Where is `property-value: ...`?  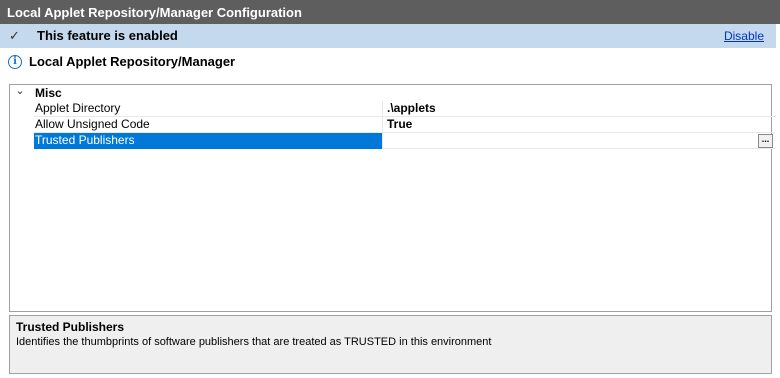 property-value: ... is located at coordinates (578, 141).